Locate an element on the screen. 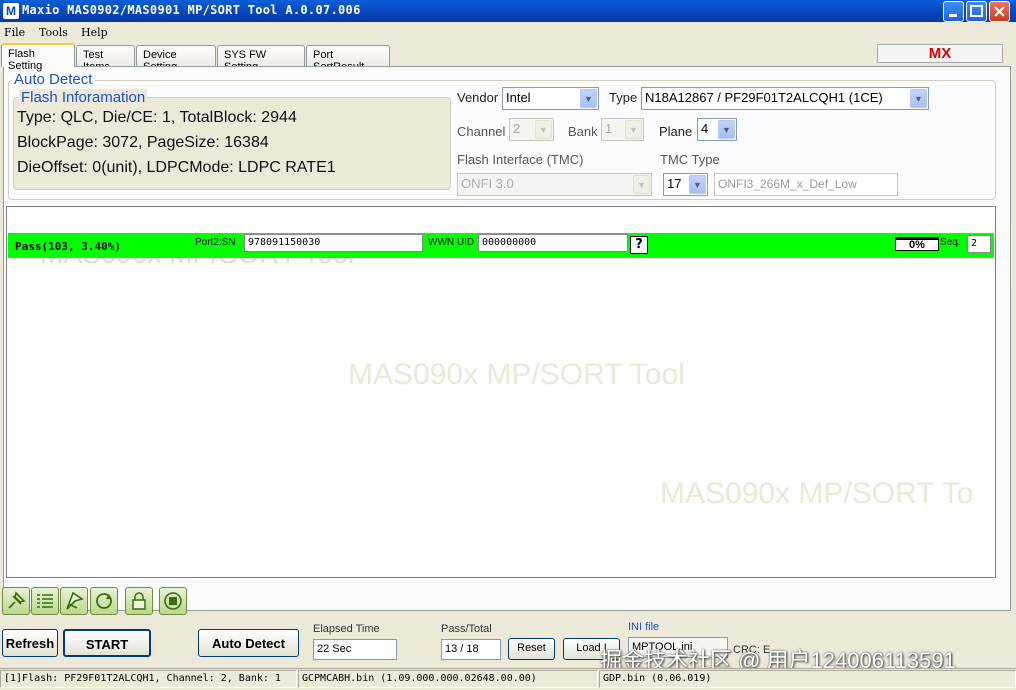 The height and width of the screenshot is (690, 1016). minimize-button is located at coordinates (953, 11).